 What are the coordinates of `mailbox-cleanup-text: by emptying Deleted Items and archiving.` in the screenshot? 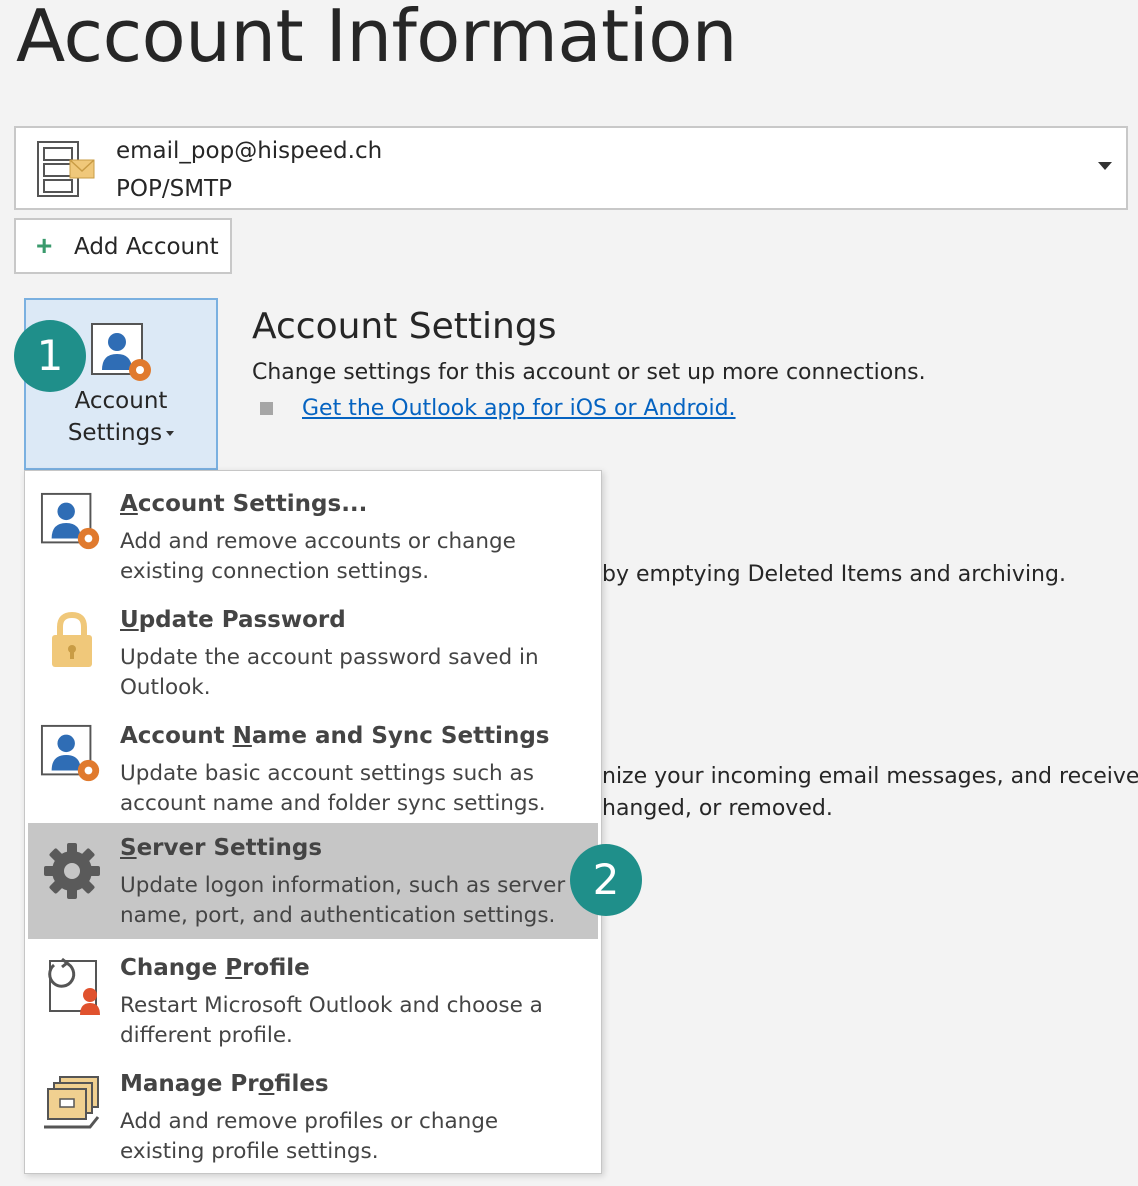 It's located at (834, 574).